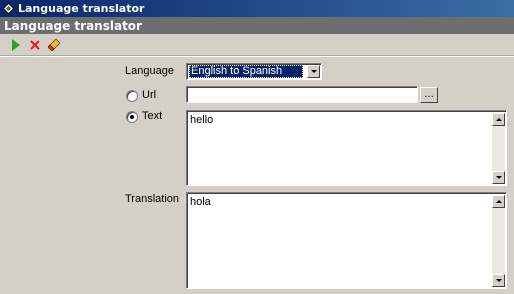 Image resolution: width=514 pixels, height=294 pixels. Describe the element at coordinates (81, 8) in the screenshot. I see `window-title: Language translator` at that location.